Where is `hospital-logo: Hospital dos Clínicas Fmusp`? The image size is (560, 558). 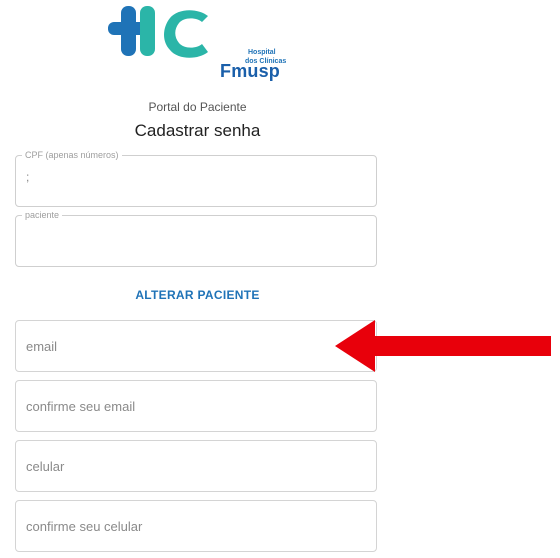
hospital-logo: Hospital dos Clínicas Fmusp is located at coordinates (198, 44).